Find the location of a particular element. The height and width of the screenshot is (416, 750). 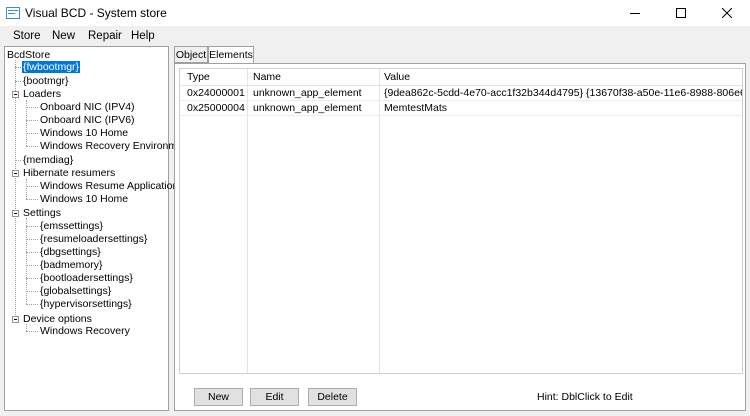

close-icon is located at coordinates (727, 13).